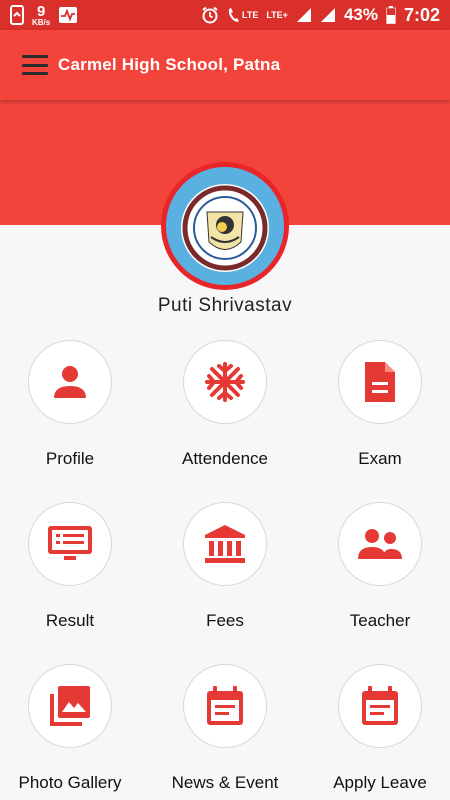 The image size is (450, 800). I want to click on bank-icon, so click(225, 544).